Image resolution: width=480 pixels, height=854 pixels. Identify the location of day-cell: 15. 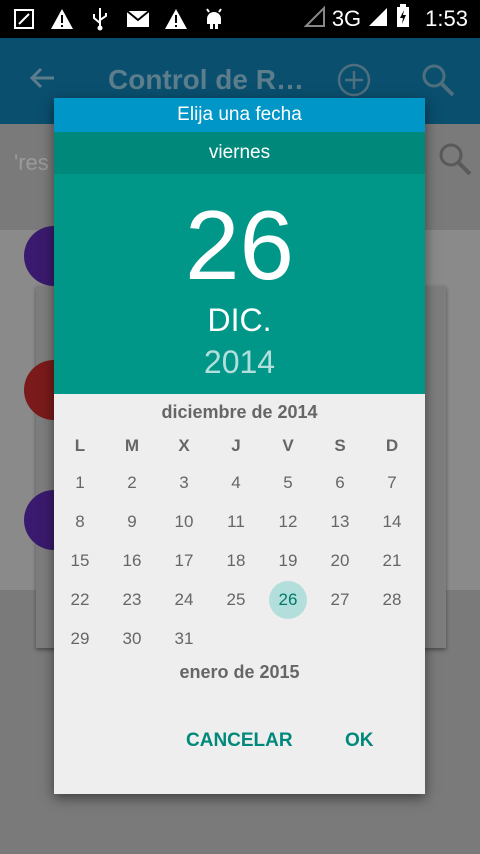
(80, 561).